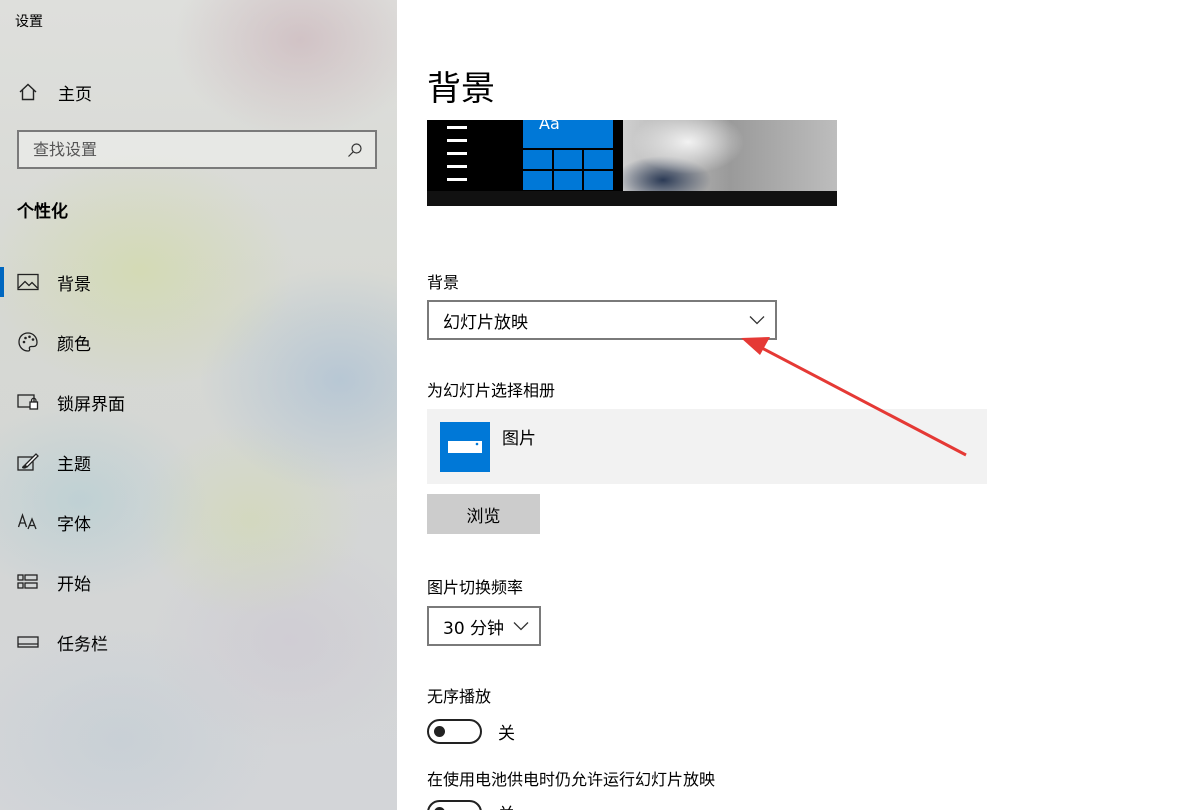 This screenshot has width=1202, height=810. What do you see at coordinates (355, 150) in the screenshot?
I see `search-icon` at bounding box center [355, 150].